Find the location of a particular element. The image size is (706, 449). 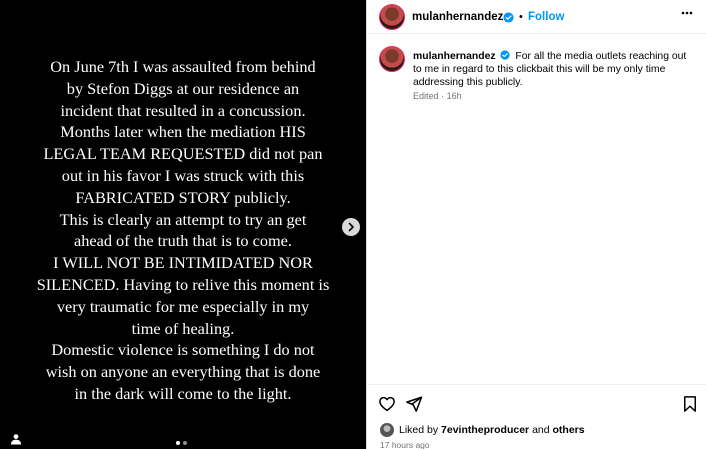

avatar is located at coordinates (392, 17).